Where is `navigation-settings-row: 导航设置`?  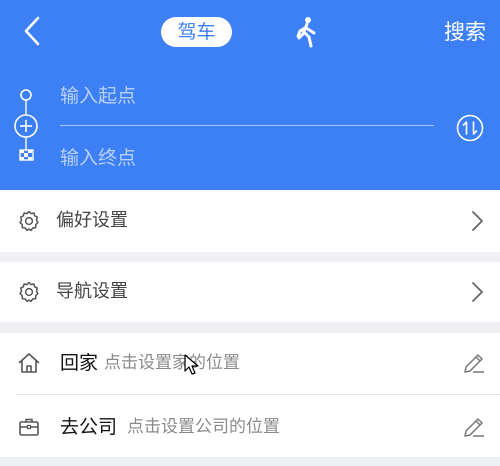 navigation-settings-row: 导航设置 is located at coordinates (250, 292).